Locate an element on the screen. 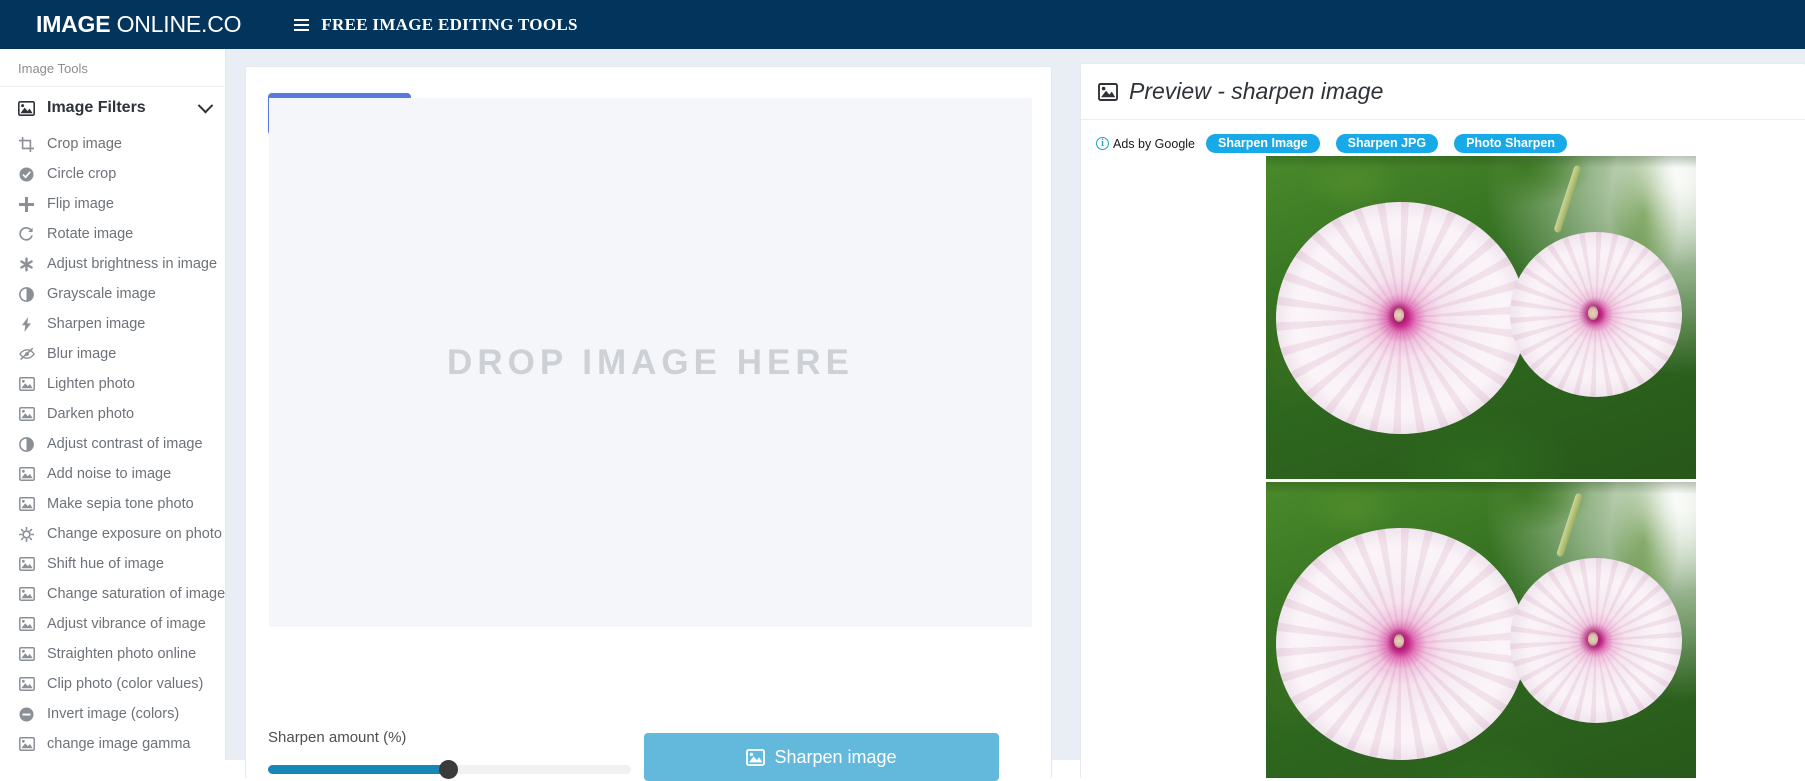  sidebar-group-image-filters: Image Filters is located at coordinates (112, 108).